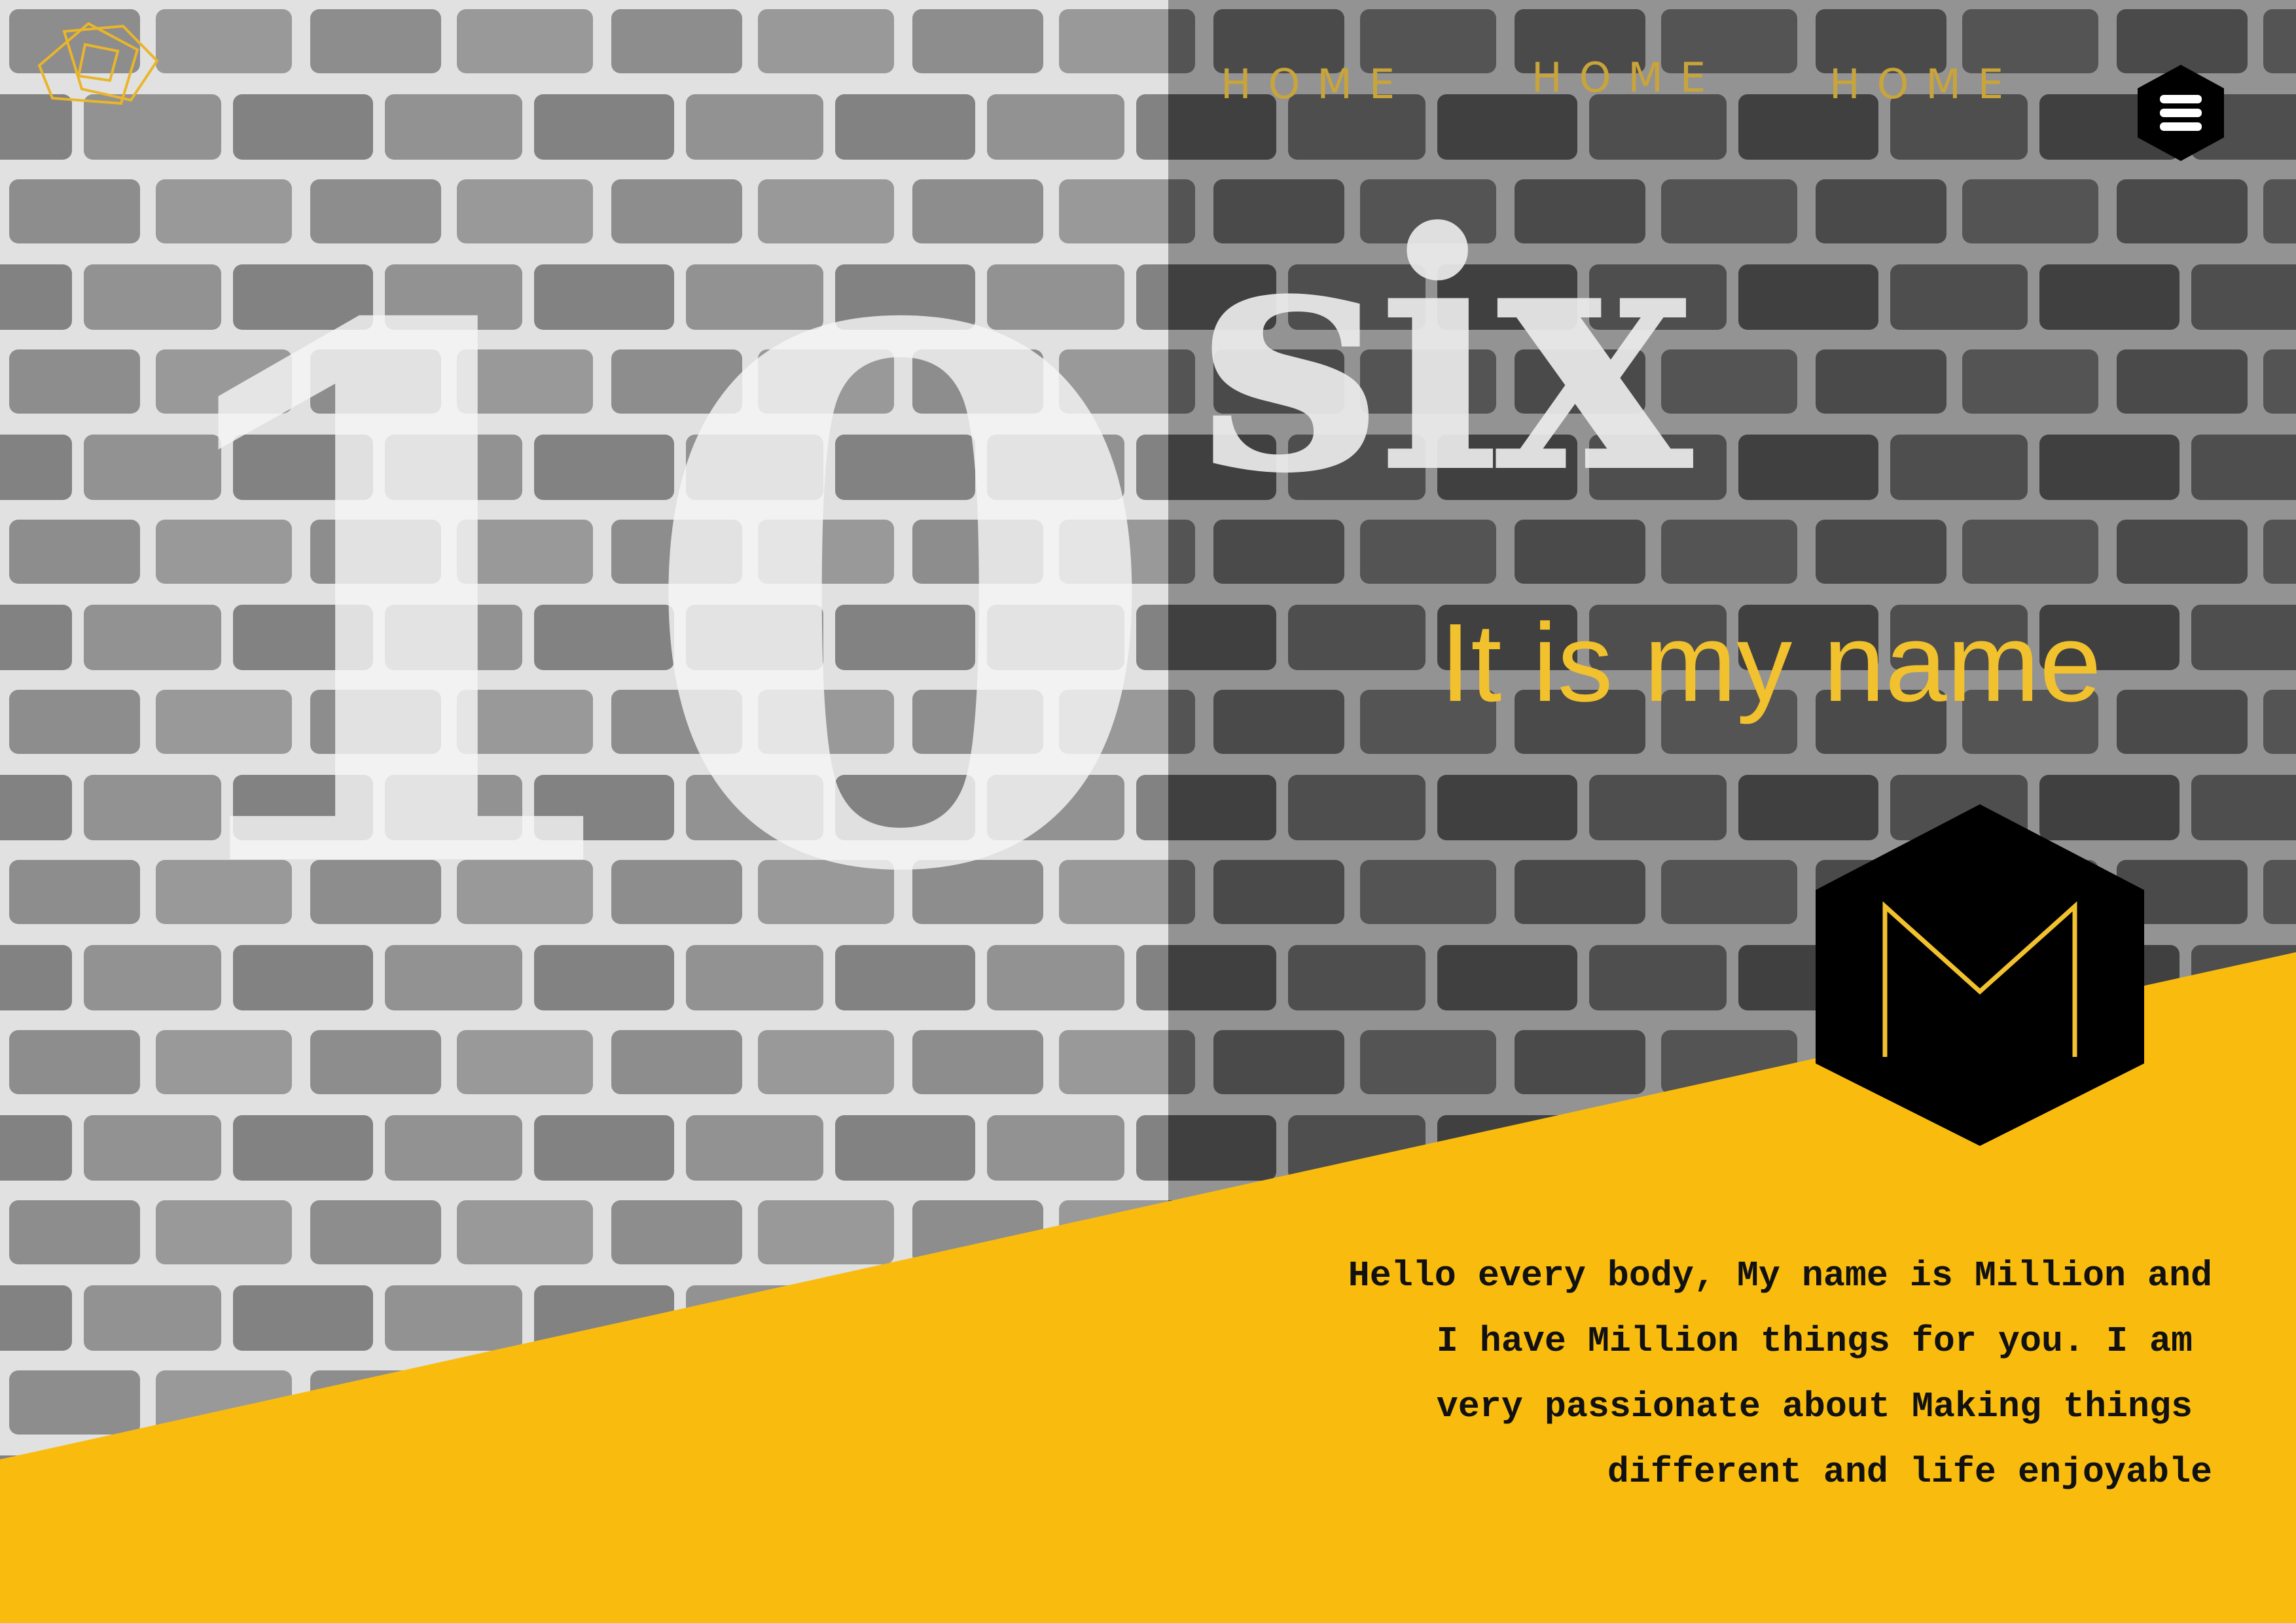 This screenshot has height=1623, width=2296. I want to click on hamburger-menu-icon, so click(2181, 113).